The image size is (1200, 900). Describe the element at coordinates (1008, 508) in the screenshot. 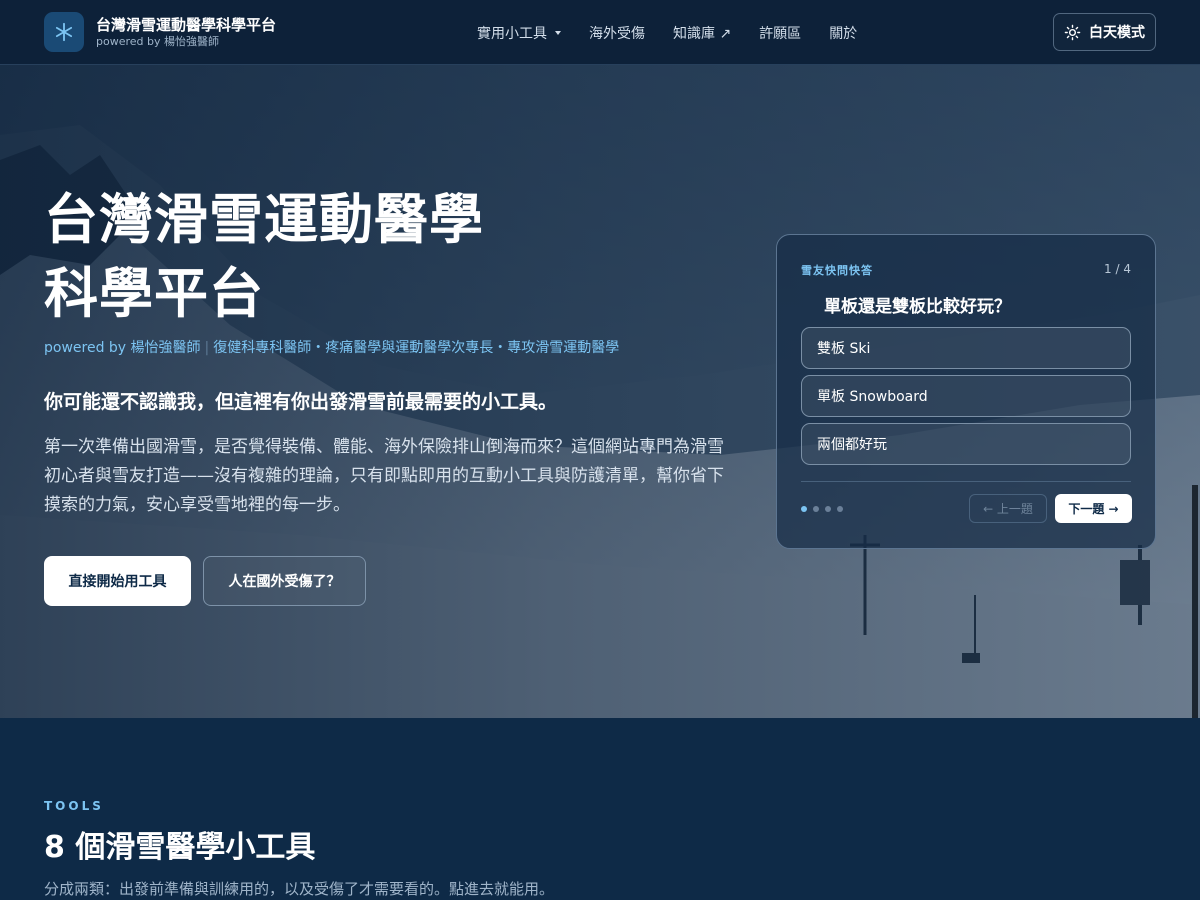

I see `quiz-prev-button: ← 上一題` at that location.